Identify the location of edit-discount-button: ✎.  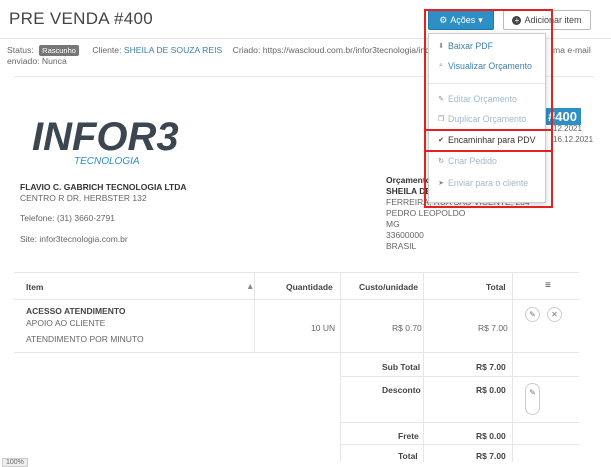
(532, 399).